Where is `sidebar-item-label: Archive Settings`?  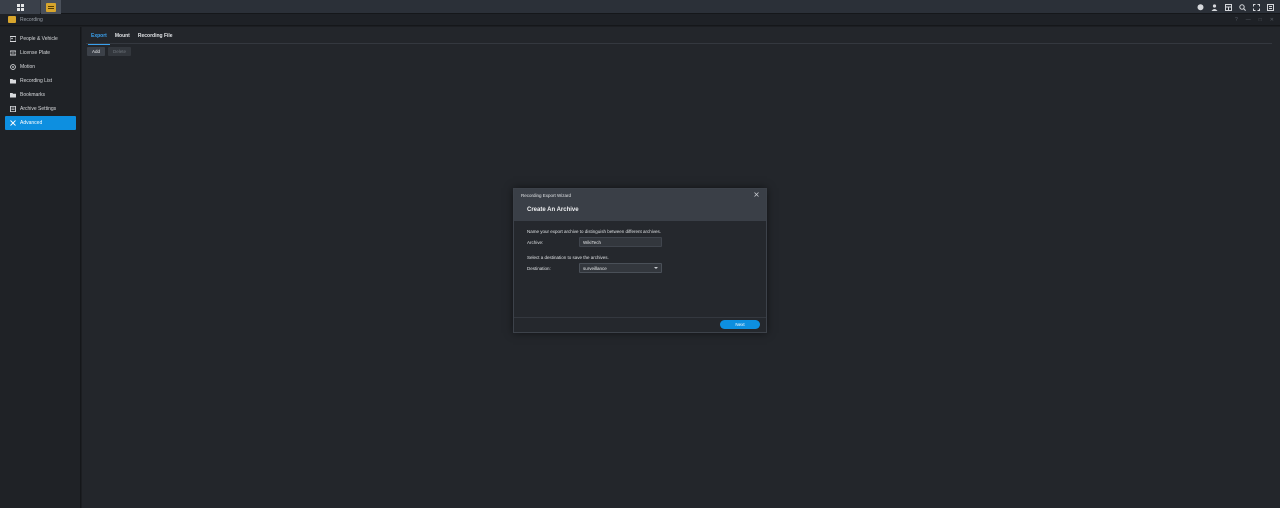
sidebar-item-label: Archive Settings is located at coordinates (38, 109).